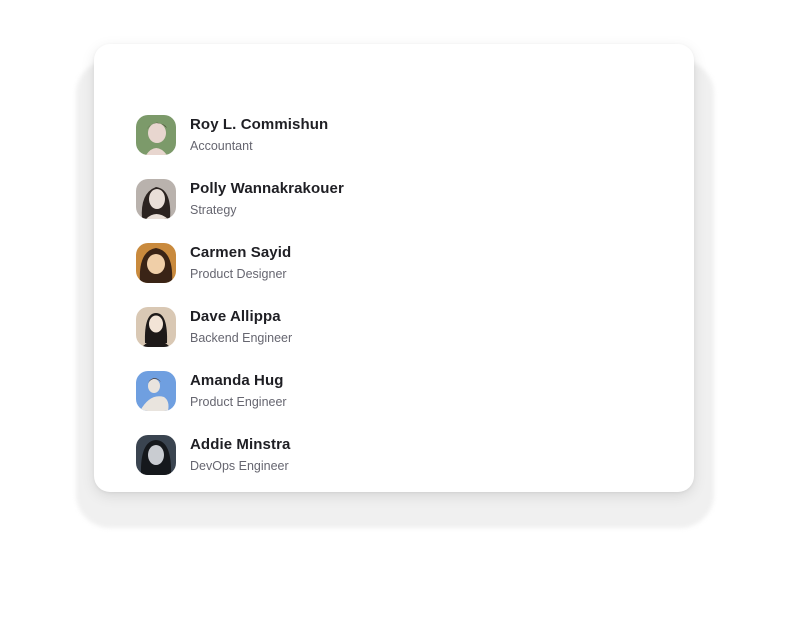  I want to click on person-name: Amanda Hug, so click(237, 380).